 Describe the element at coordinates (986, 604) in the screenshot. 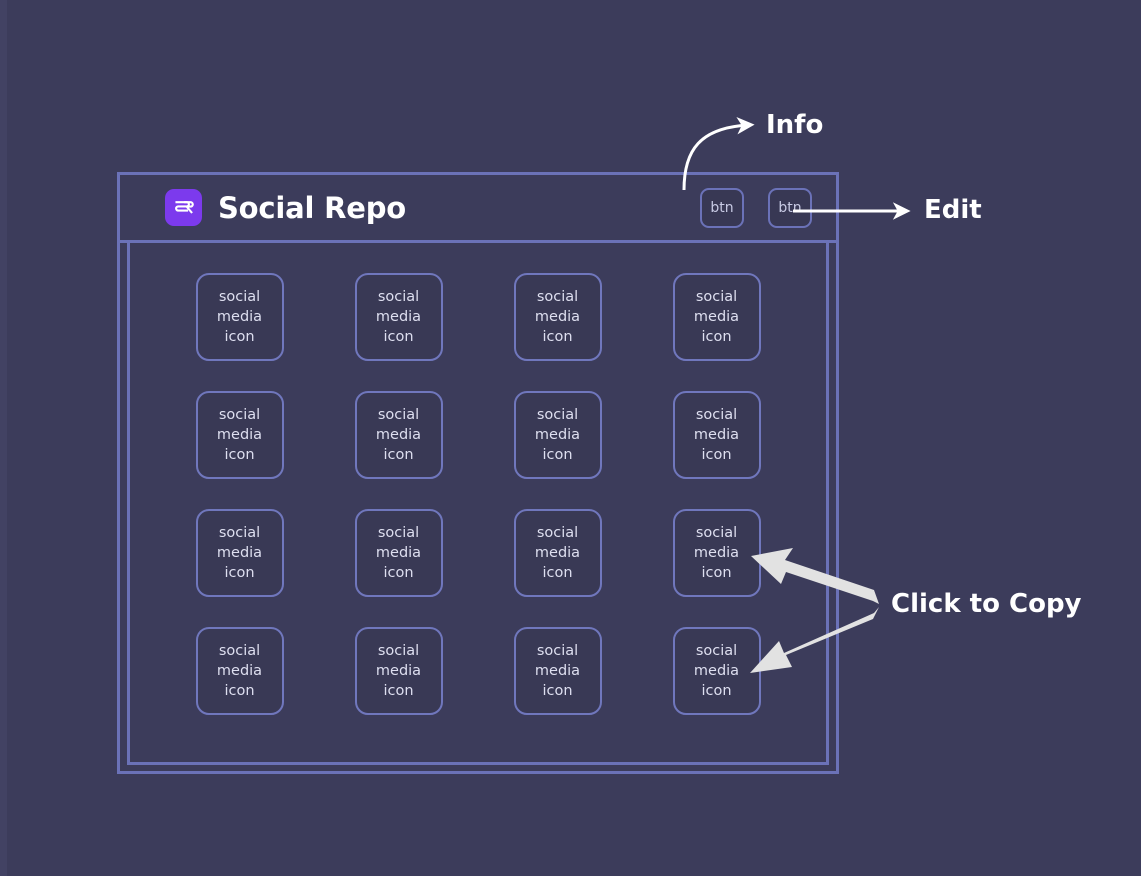

I see `annotation-label-click-to-copy: Click to Copy` at that location.